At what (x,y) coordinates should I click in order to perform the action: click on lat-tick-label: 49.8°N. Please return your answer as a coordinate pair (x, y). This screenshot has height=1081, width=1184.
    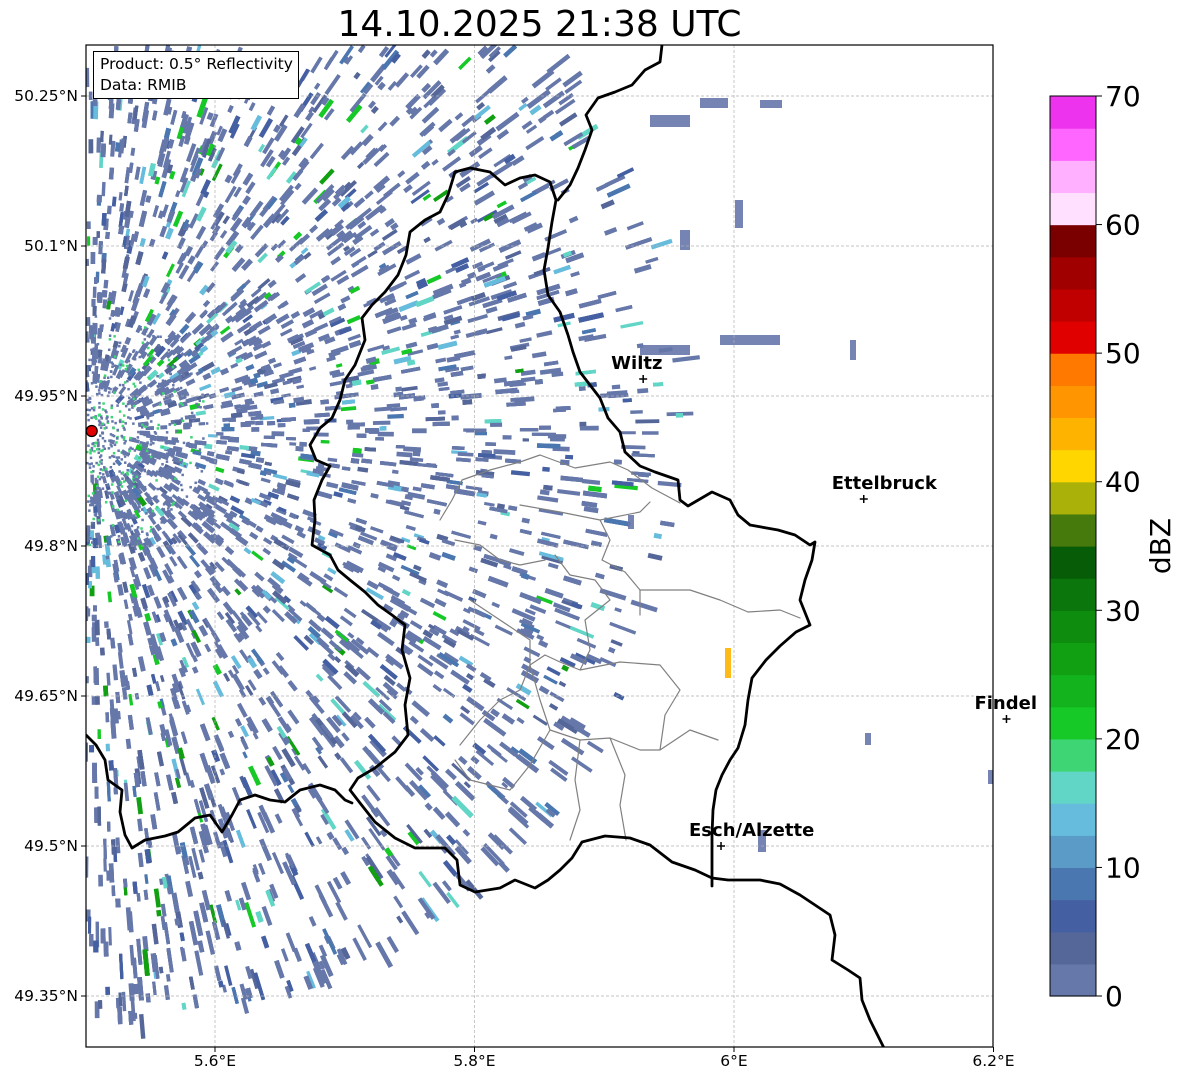
    Looking at the image, I should click on (51, 546).